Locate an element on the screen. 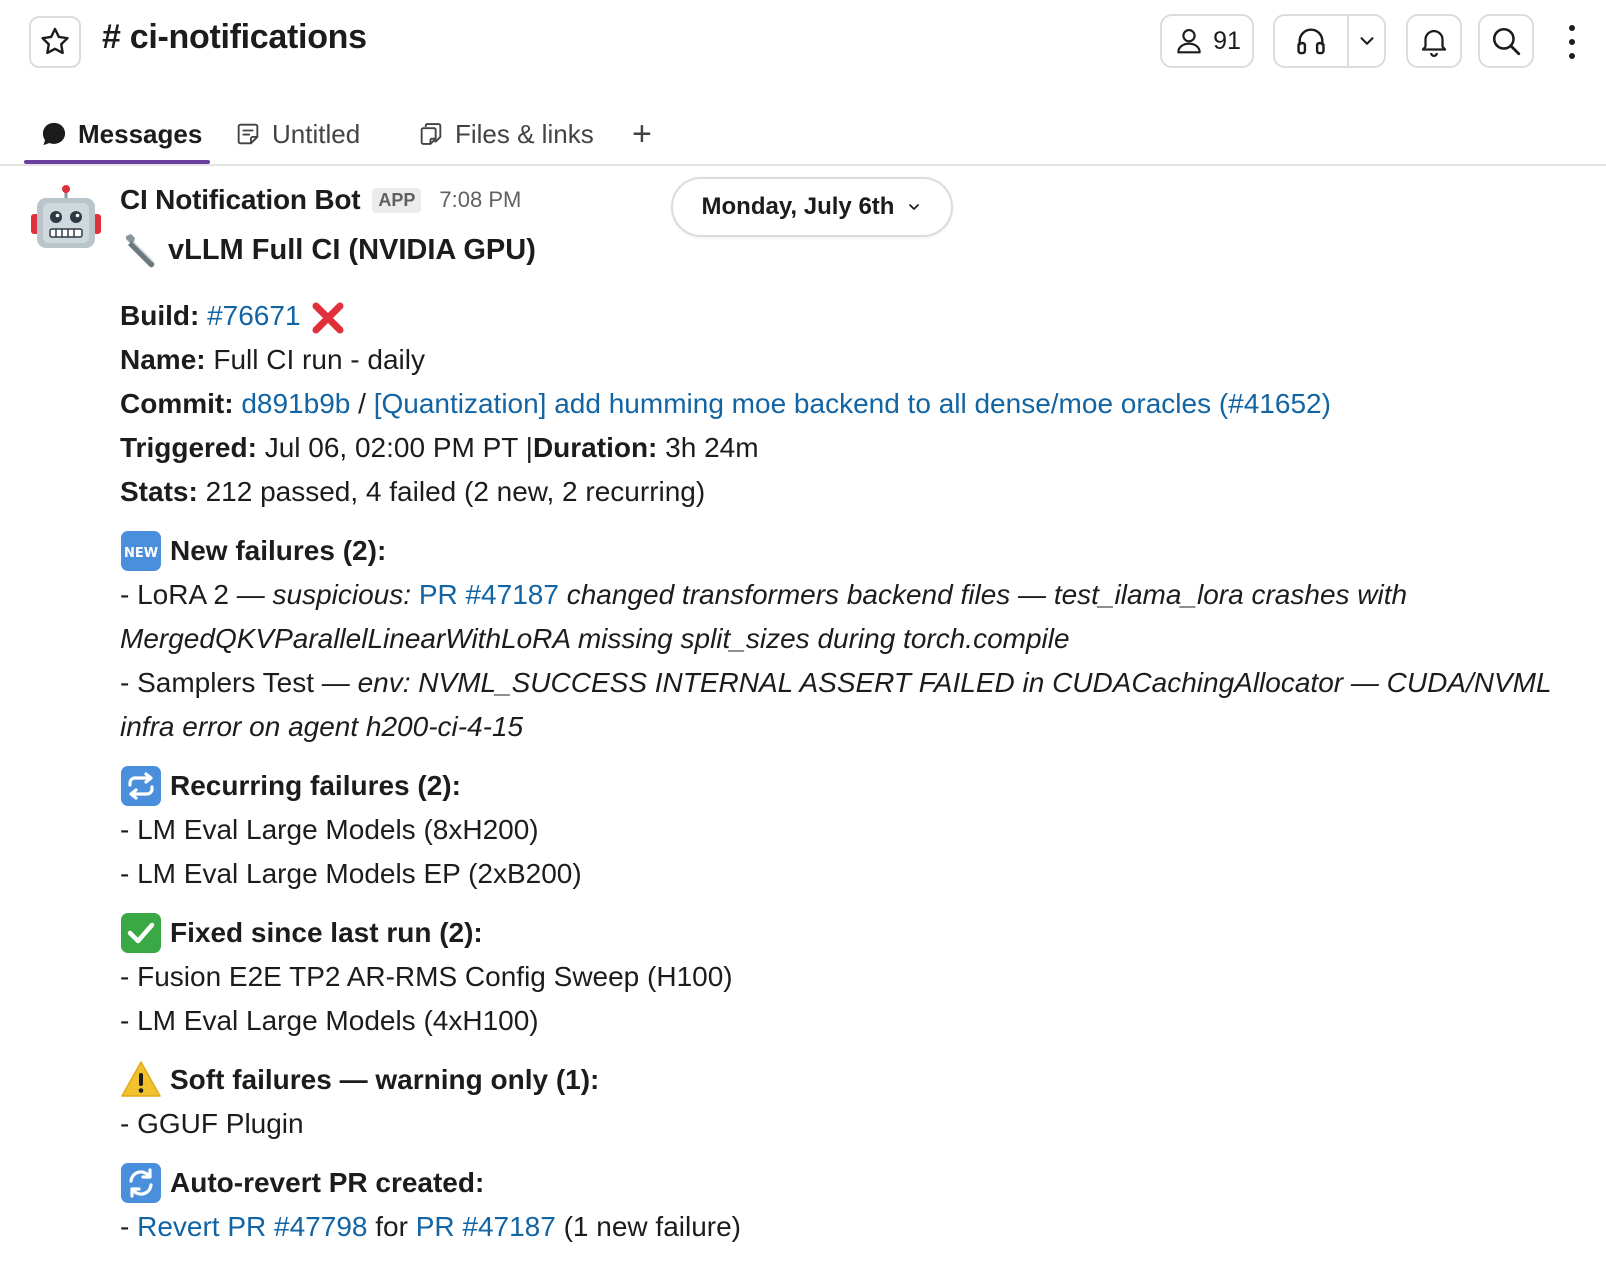  list-item: - LM Eval Large Models EP (2xB200) is located at coordinates (351, 873).